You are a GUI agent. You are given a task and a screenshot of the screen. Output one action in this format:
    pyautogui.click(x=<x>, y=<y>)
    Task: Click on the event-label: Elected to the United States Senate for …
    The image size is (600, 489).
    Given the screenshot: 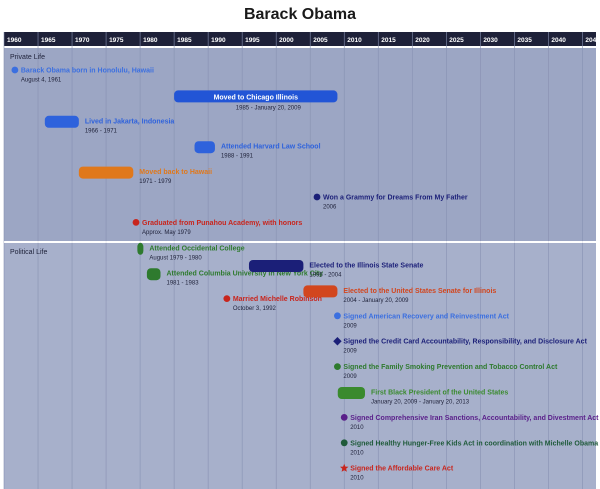 What is the action you would take?
    pyautogui.click(x=419, y=291)
    